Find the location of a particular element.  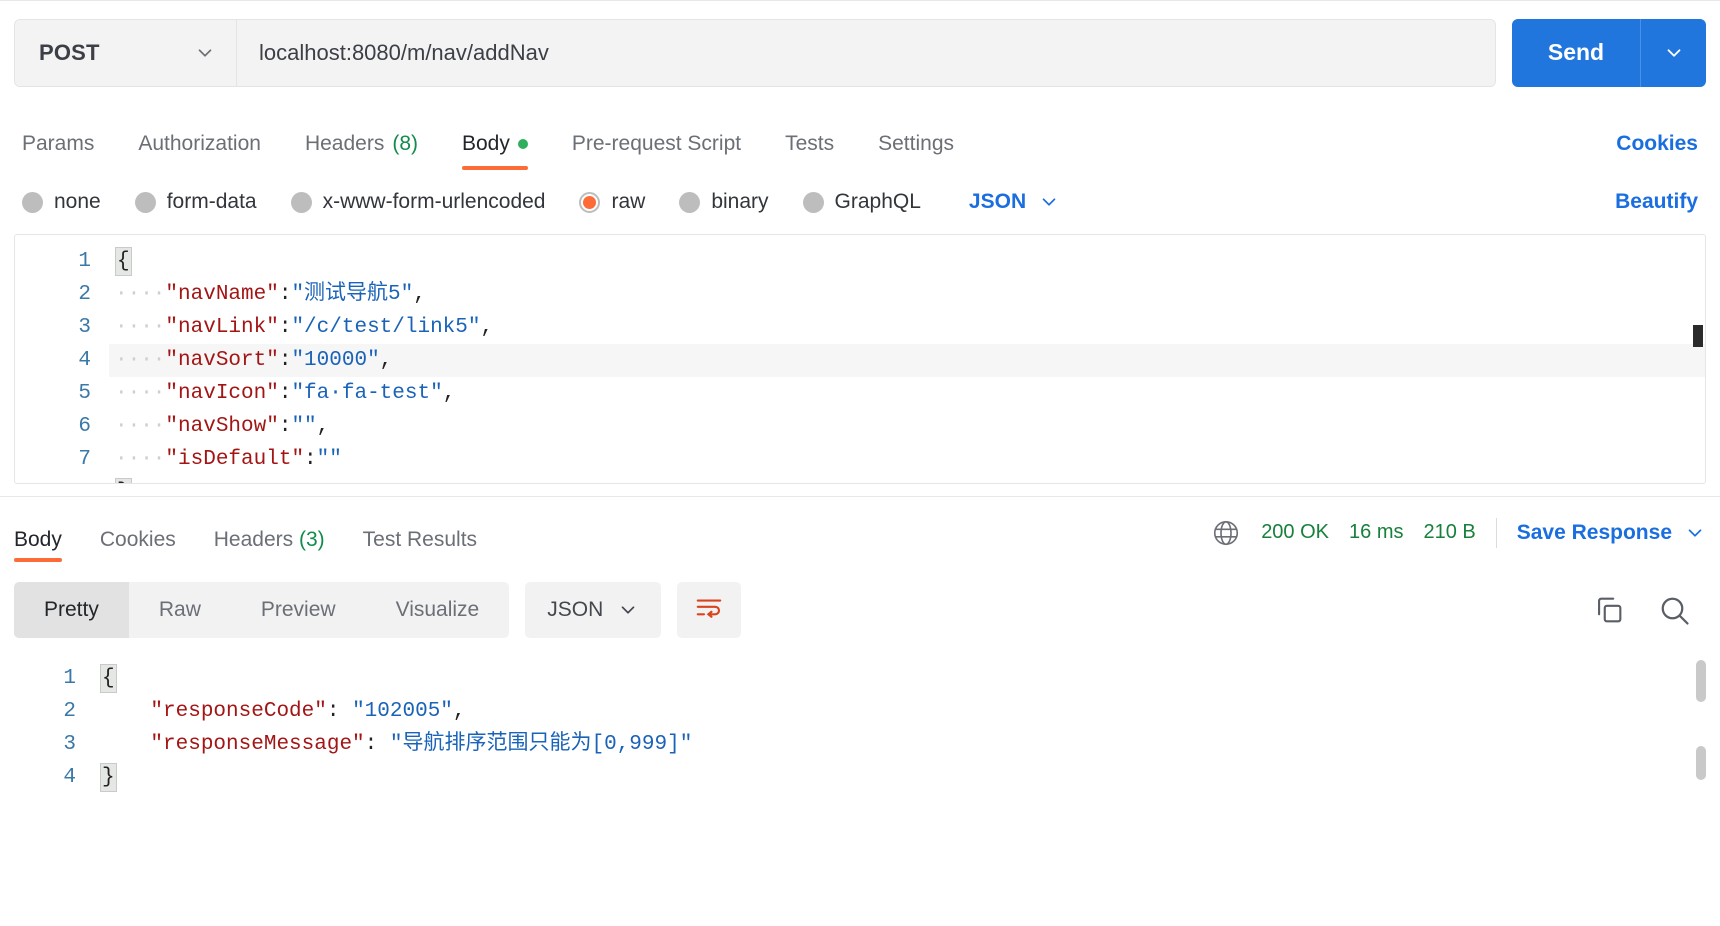

response-tab-body: Body is located at coordinates (38, 548).